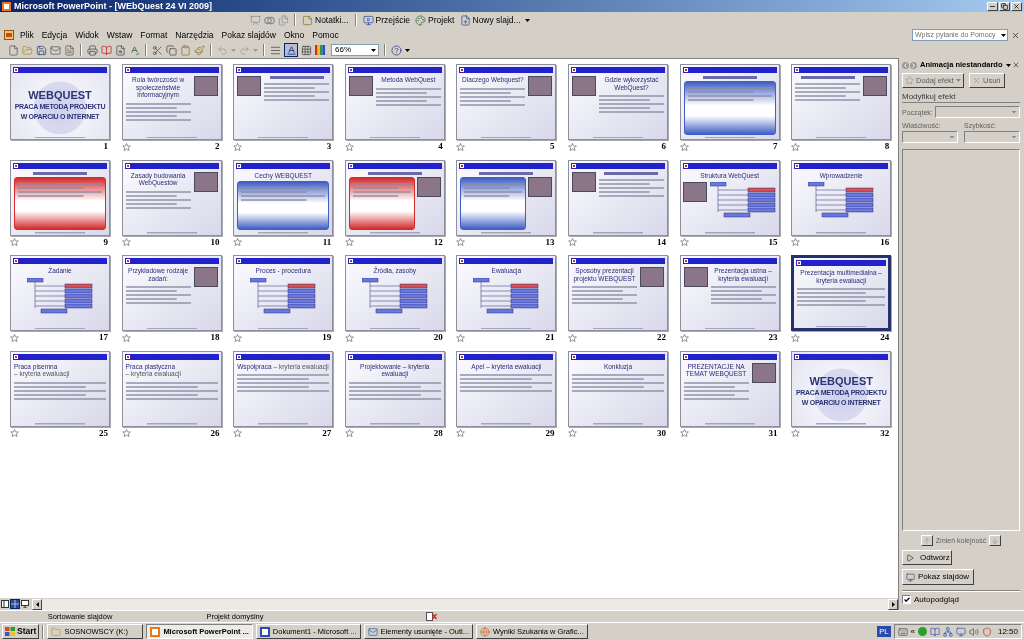 The height and width of the screenshot is (640, 1024). Describe the element at coordinates (906, 599) in the screenshot. I see `checkbox` at that location.